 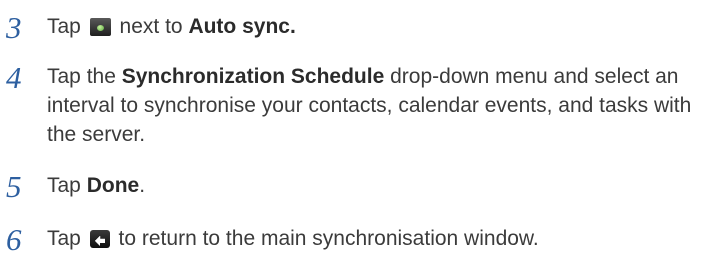 I want to click on auto-sync-label: Auto sync., so click(x=242, y=26).